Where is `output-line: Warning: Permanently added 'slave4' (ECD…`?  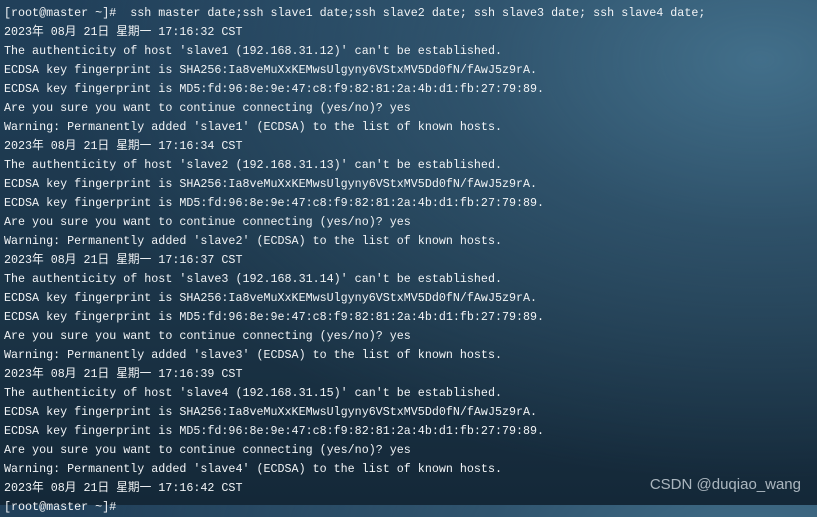 output-line: Warning: Permanently added 'slave4' (ECD… is located at coordinates (253, 469).